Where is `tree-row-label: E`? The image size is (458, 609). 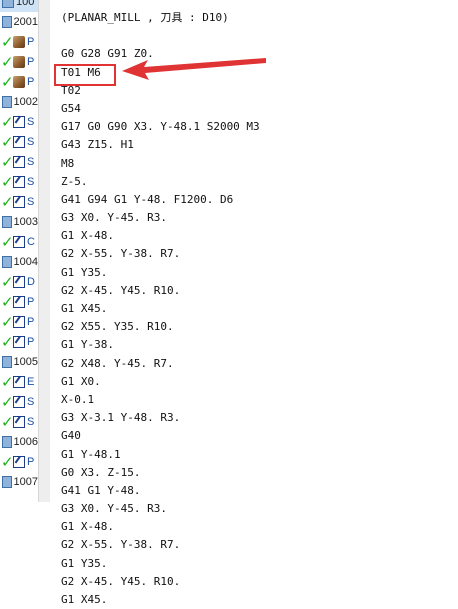
tree-row-label: E is located at coordinates (31, 382).